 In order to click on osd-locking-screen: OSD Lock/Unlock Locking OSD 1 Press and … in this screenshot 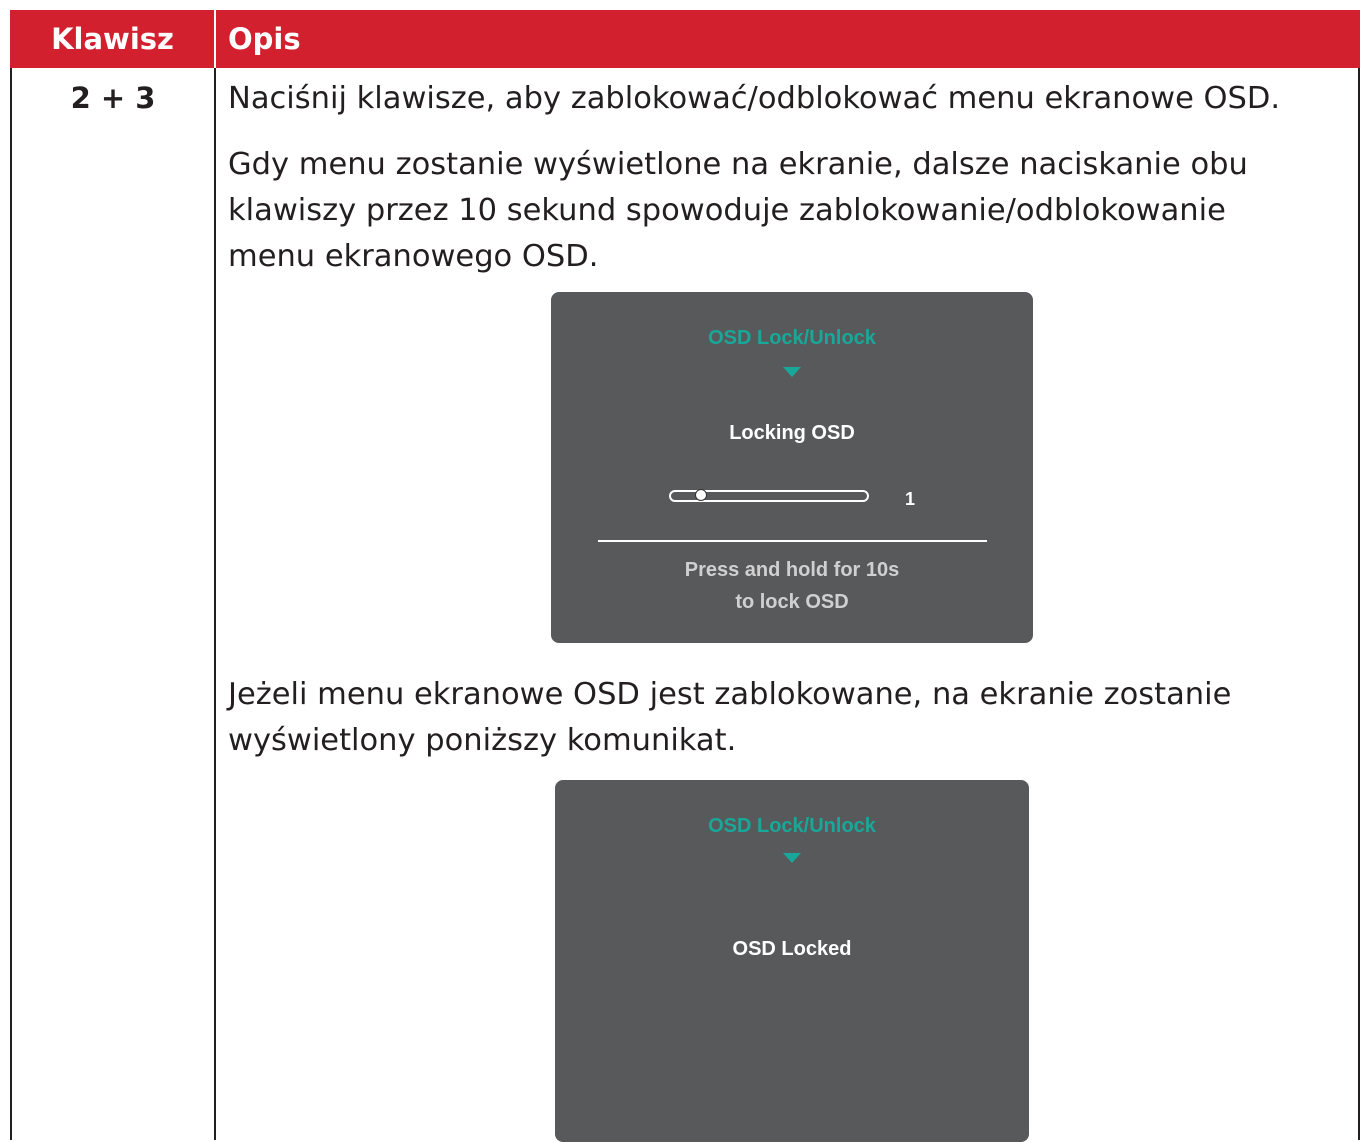, I will do `click(792, 467)`.